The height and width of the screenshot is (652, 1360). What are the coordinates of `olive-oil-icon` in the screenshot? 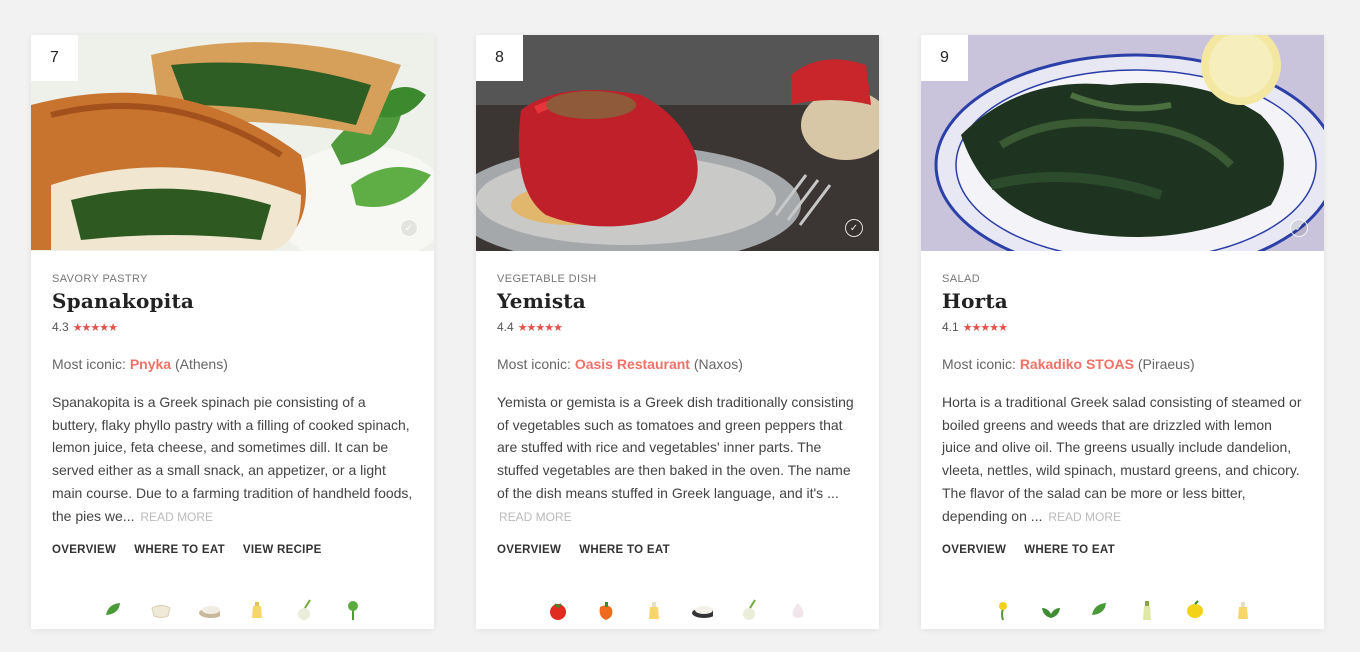 It's located at (1147, 610).